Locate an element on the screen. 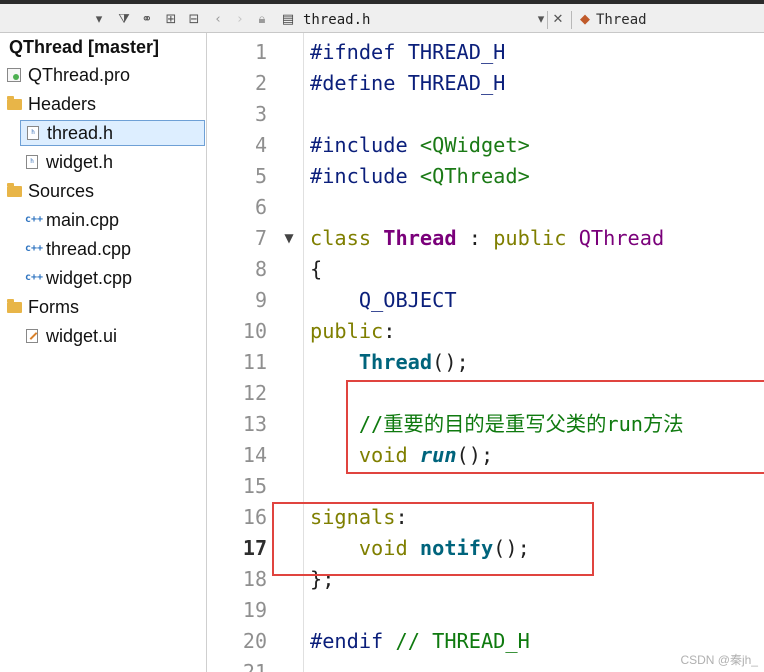  code-line-20: #endif // THREAD_H is located at coordinates (420, 641).